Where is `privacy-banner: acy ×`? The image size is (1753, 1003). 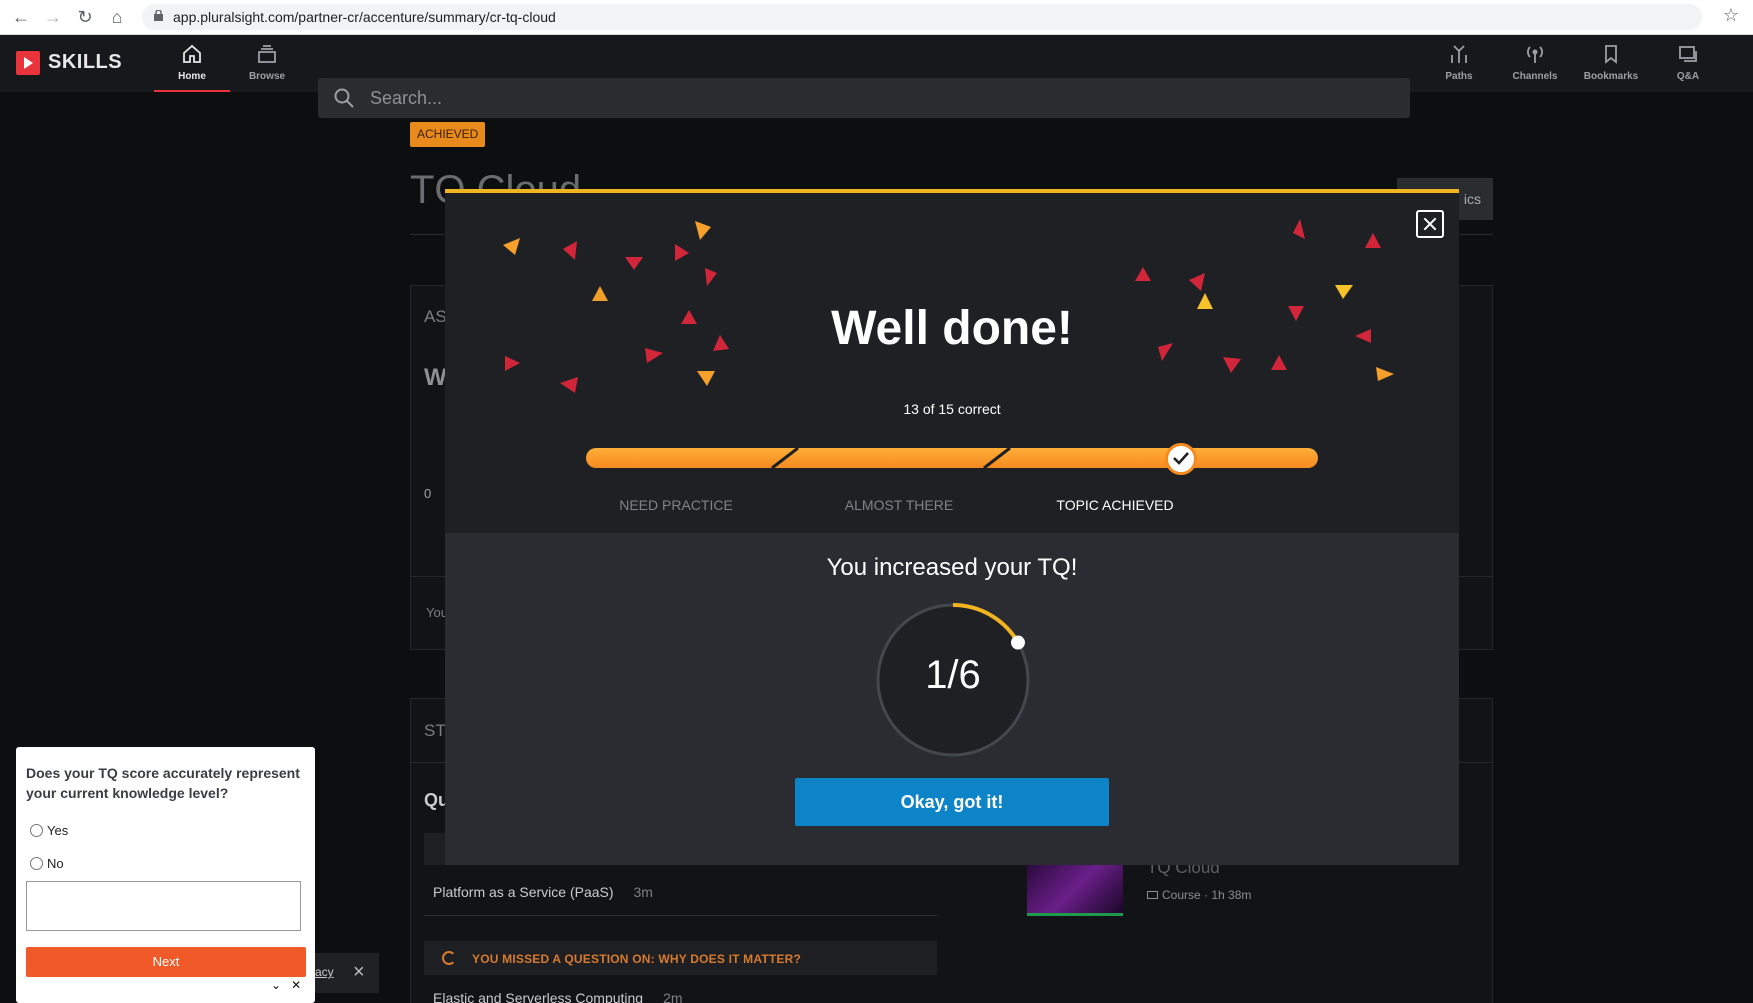
privacy-banner: acy × is located at coordinates (347, 973).